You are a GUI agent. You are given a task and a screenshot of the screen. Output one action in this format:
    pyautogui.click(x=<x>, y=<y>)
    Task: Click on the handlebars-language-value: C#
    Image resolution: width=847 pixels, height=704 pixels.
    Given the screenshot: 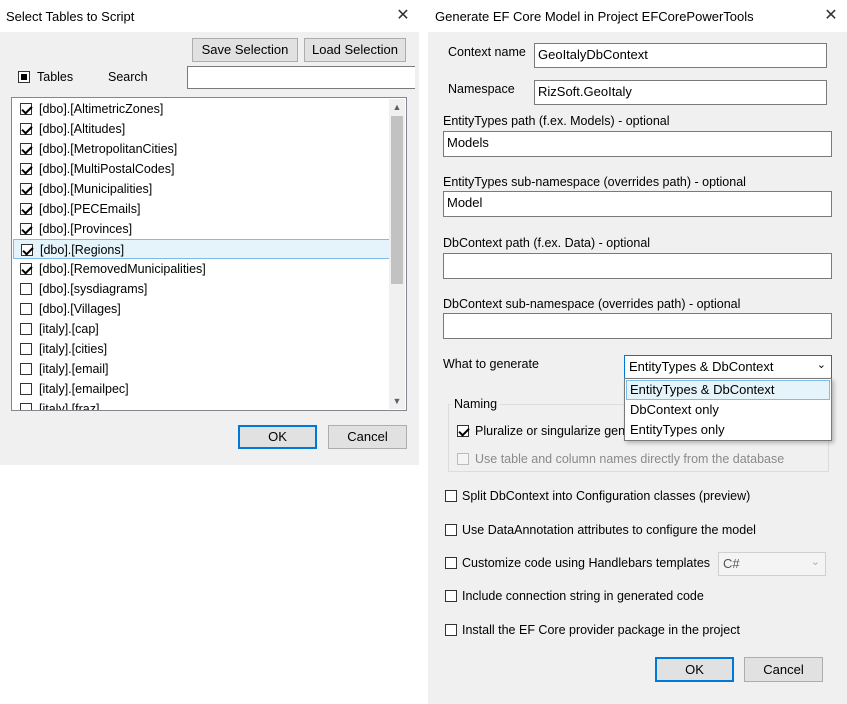 What is the action you would take?
    pyautogui.click(x=731, y=563)
    